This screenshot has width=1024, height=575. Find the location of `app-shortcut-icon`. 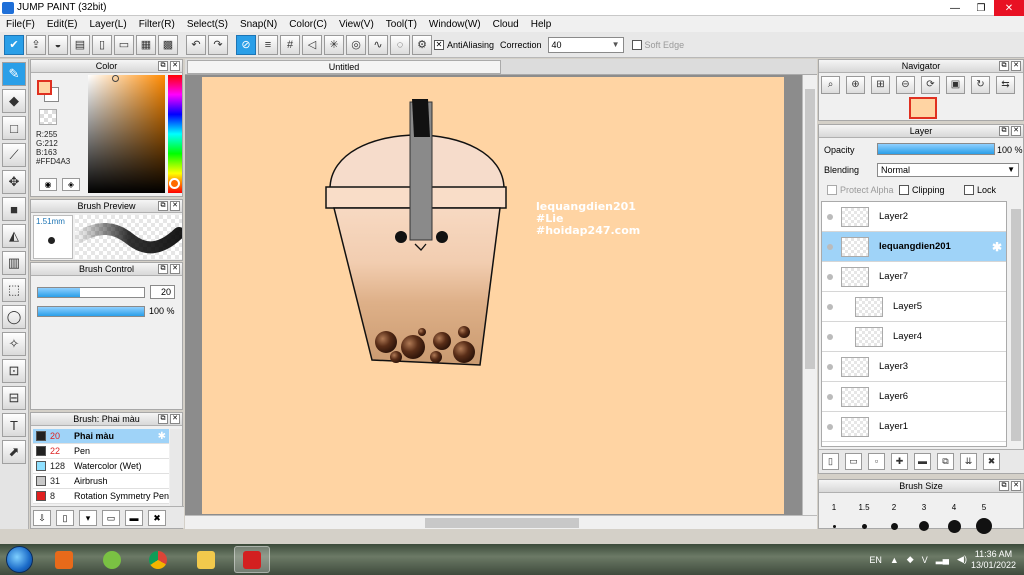

app-shortcut-icon is located at coordinates (112, 559).